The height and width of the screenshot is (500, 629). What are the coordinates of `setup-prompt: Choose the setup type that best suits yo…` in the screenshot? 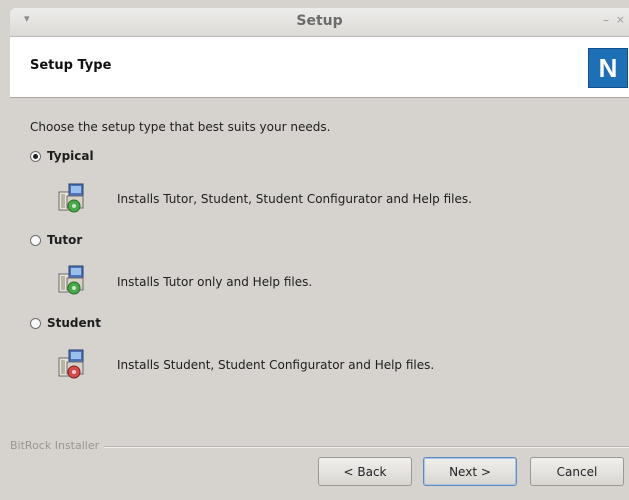 It's located at (180, 127).